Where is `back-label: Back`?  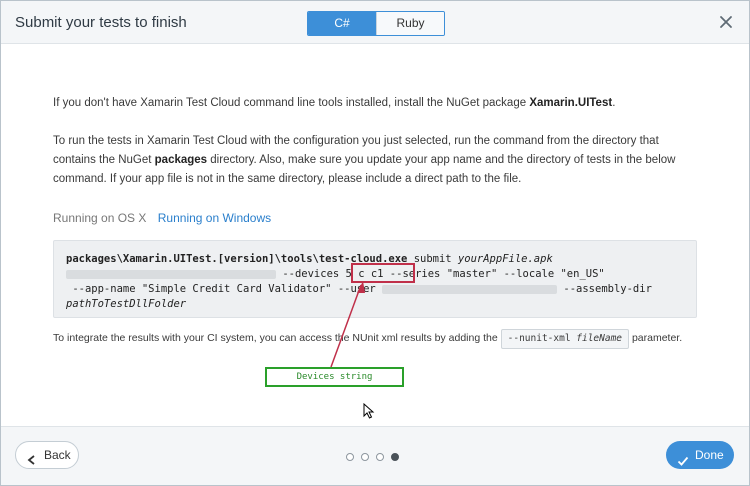 back-label: Back is located at coordinates (57, 455).